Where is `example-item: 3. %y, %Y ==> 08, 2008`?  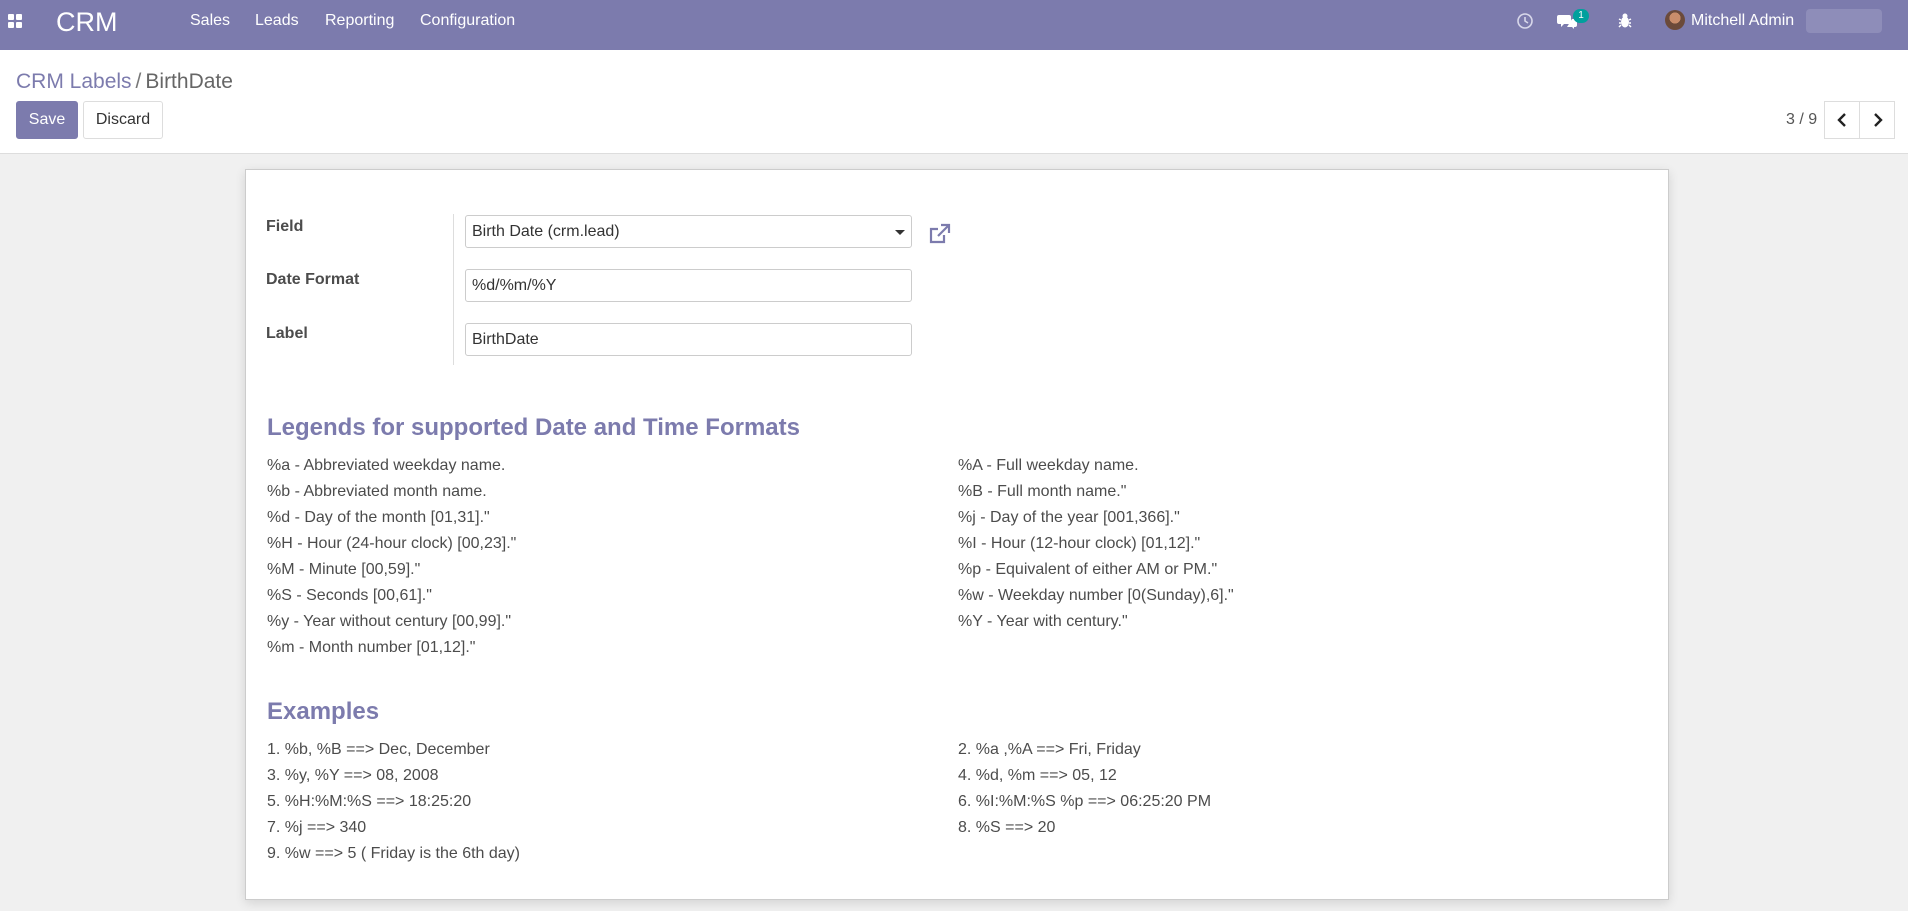
example-item: 3. %y, %Y ==> 08, 2008 is located at coordinates (353, 775).